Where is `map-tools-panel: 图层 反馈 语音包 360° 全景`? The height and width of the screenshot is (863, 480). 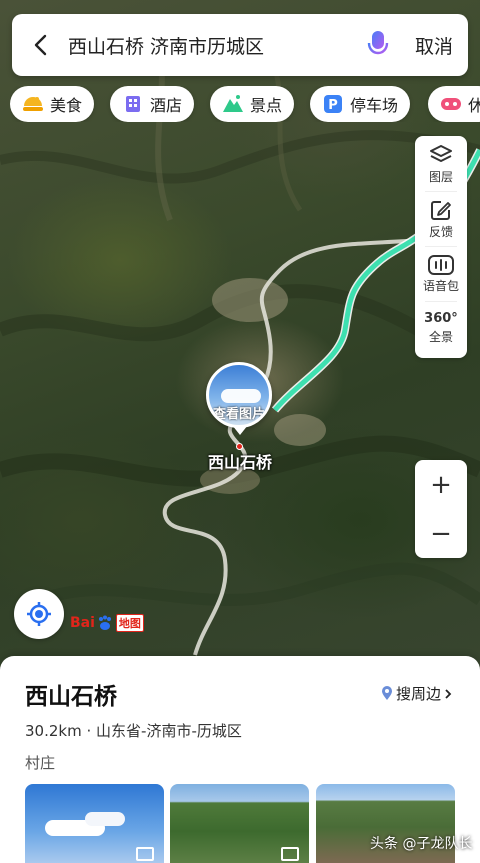 map-tools-panel: 图层 反馈 语音包 360° 全景 is located at coordinates (441, 247).